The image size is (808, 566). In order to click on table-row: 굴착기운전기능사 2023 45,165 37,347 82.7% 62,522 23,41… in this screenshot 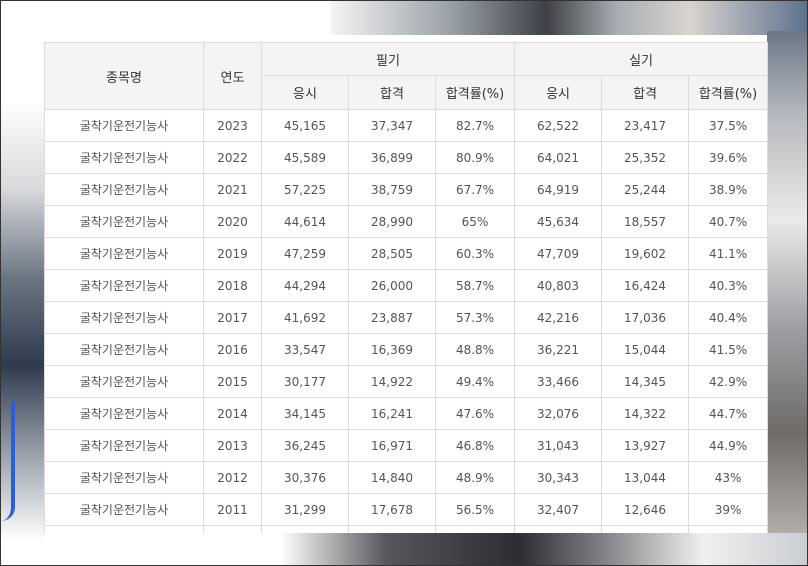, I will do `click(406, 125)`.